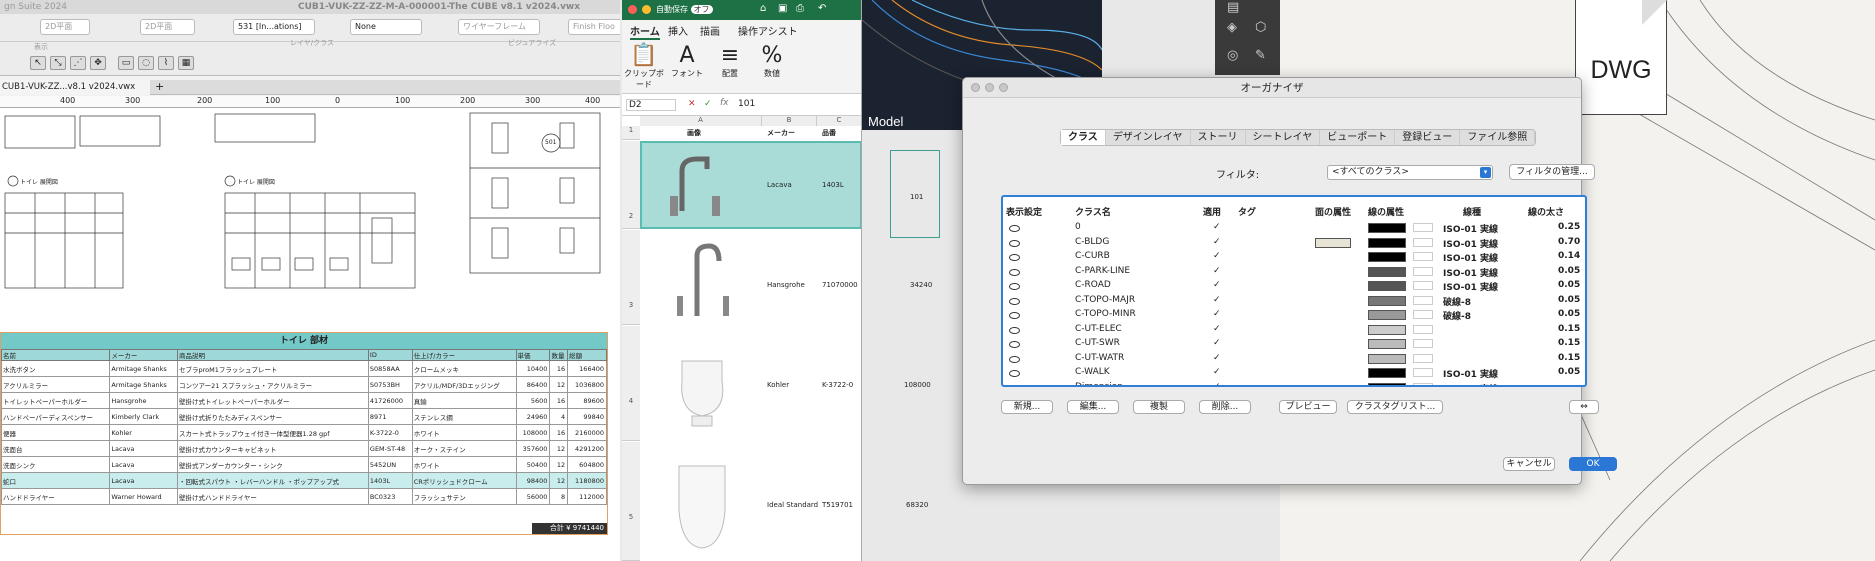 Image resolution: width=1875 pixels, height=561 pixels. I want to click on schedule-cell: 壁掛け式トイレットペーパーホルダー, so click(273, 400).